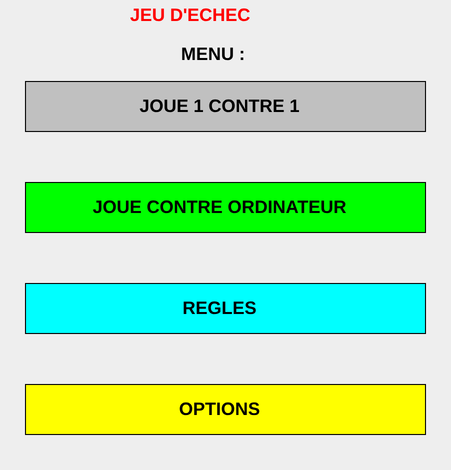  Describe the element at coordinates (213, 54) in the screenshot. I see `menu-heading: MENU :` at that location.